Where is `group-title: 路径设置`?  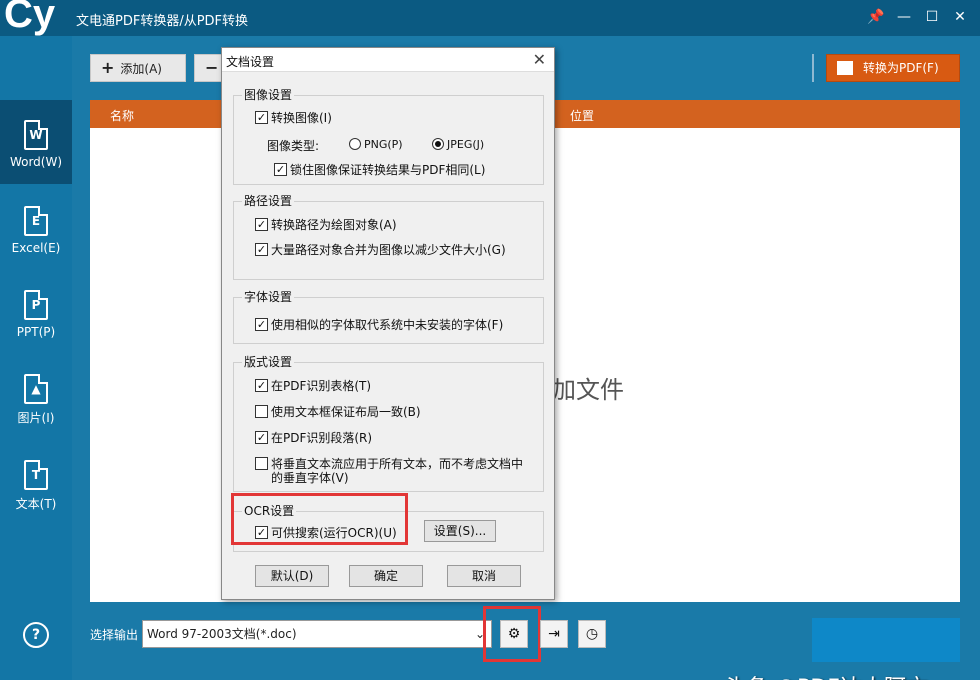
group-title: 路径设置 is located at coordinates (268, 200).